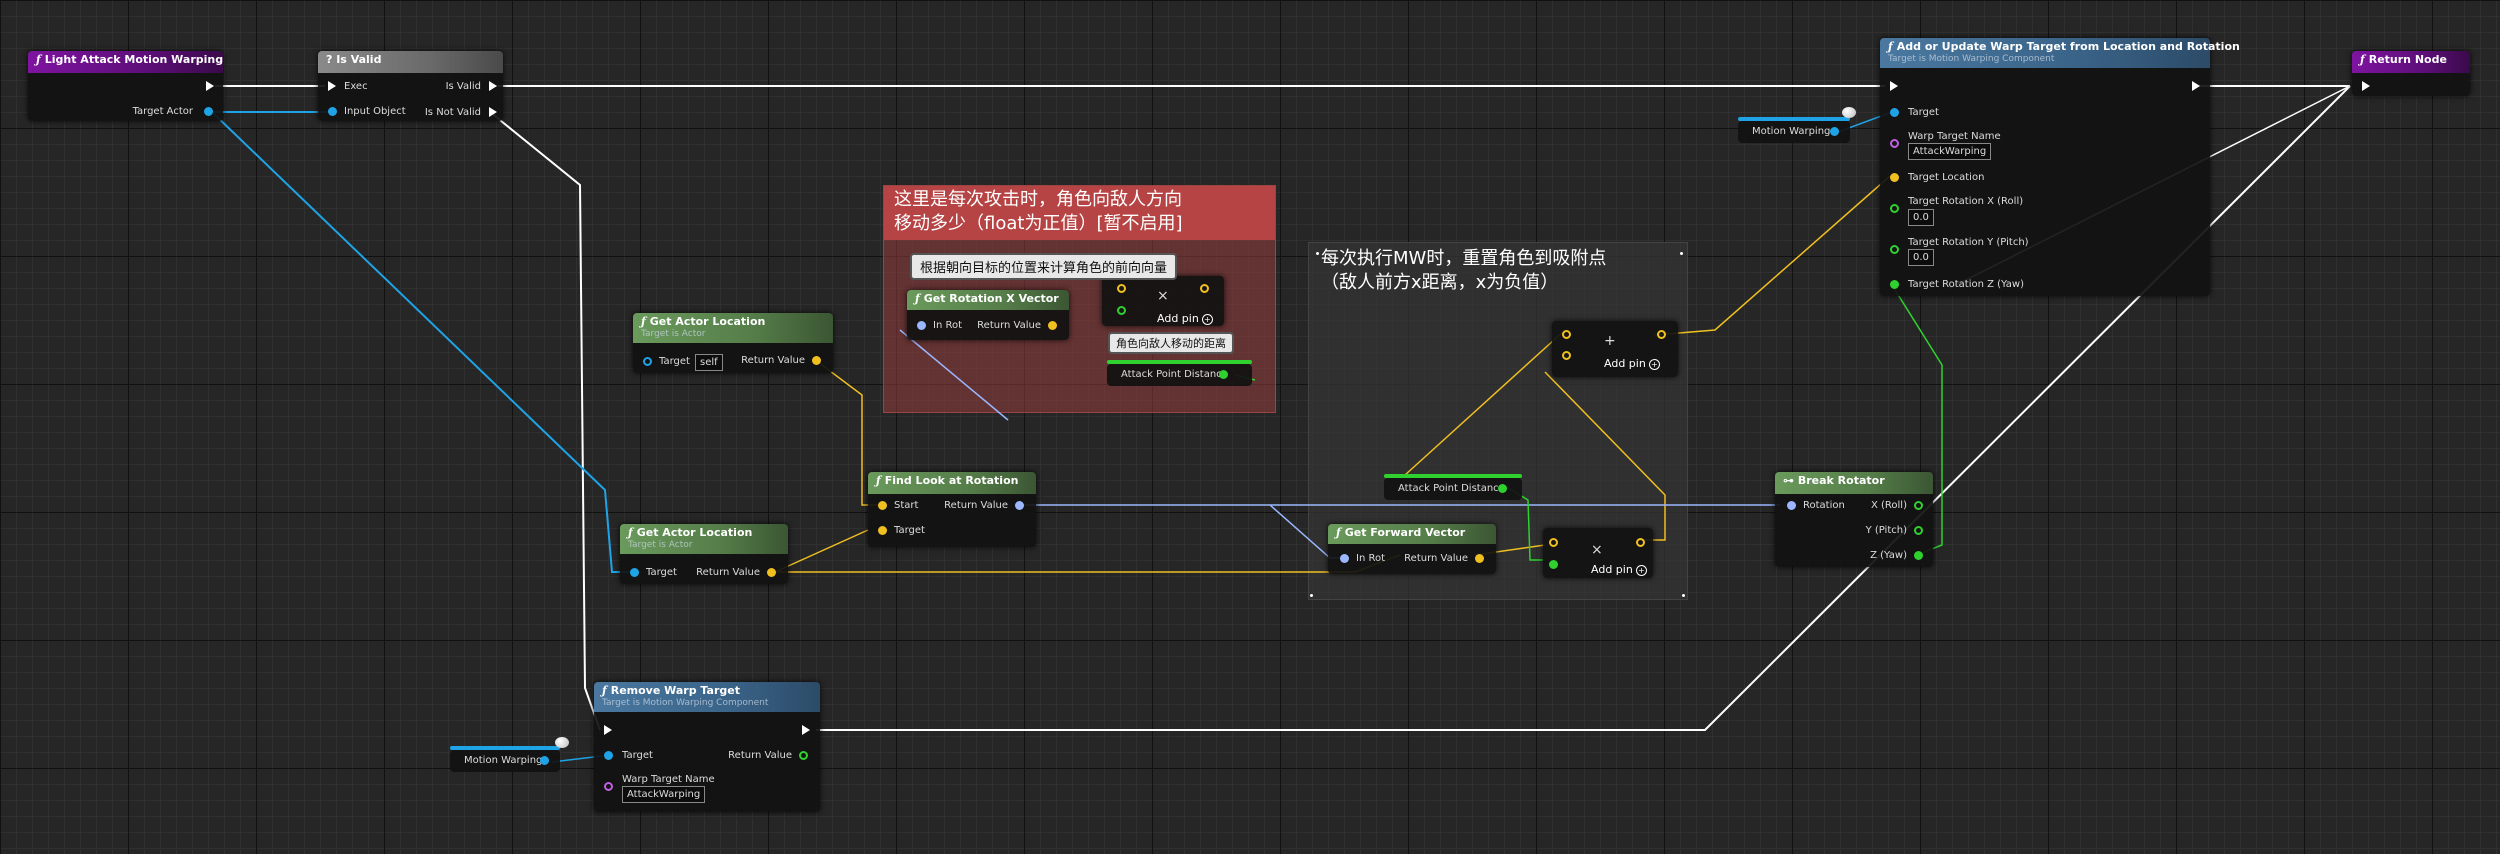 This screenshot has height=854, width=2500. What do you see at coordinates (1966, 284) in the screenshot?
I see `pin-label: Target Rotation Z (Yaw)` at bounding box center [1966, 284].